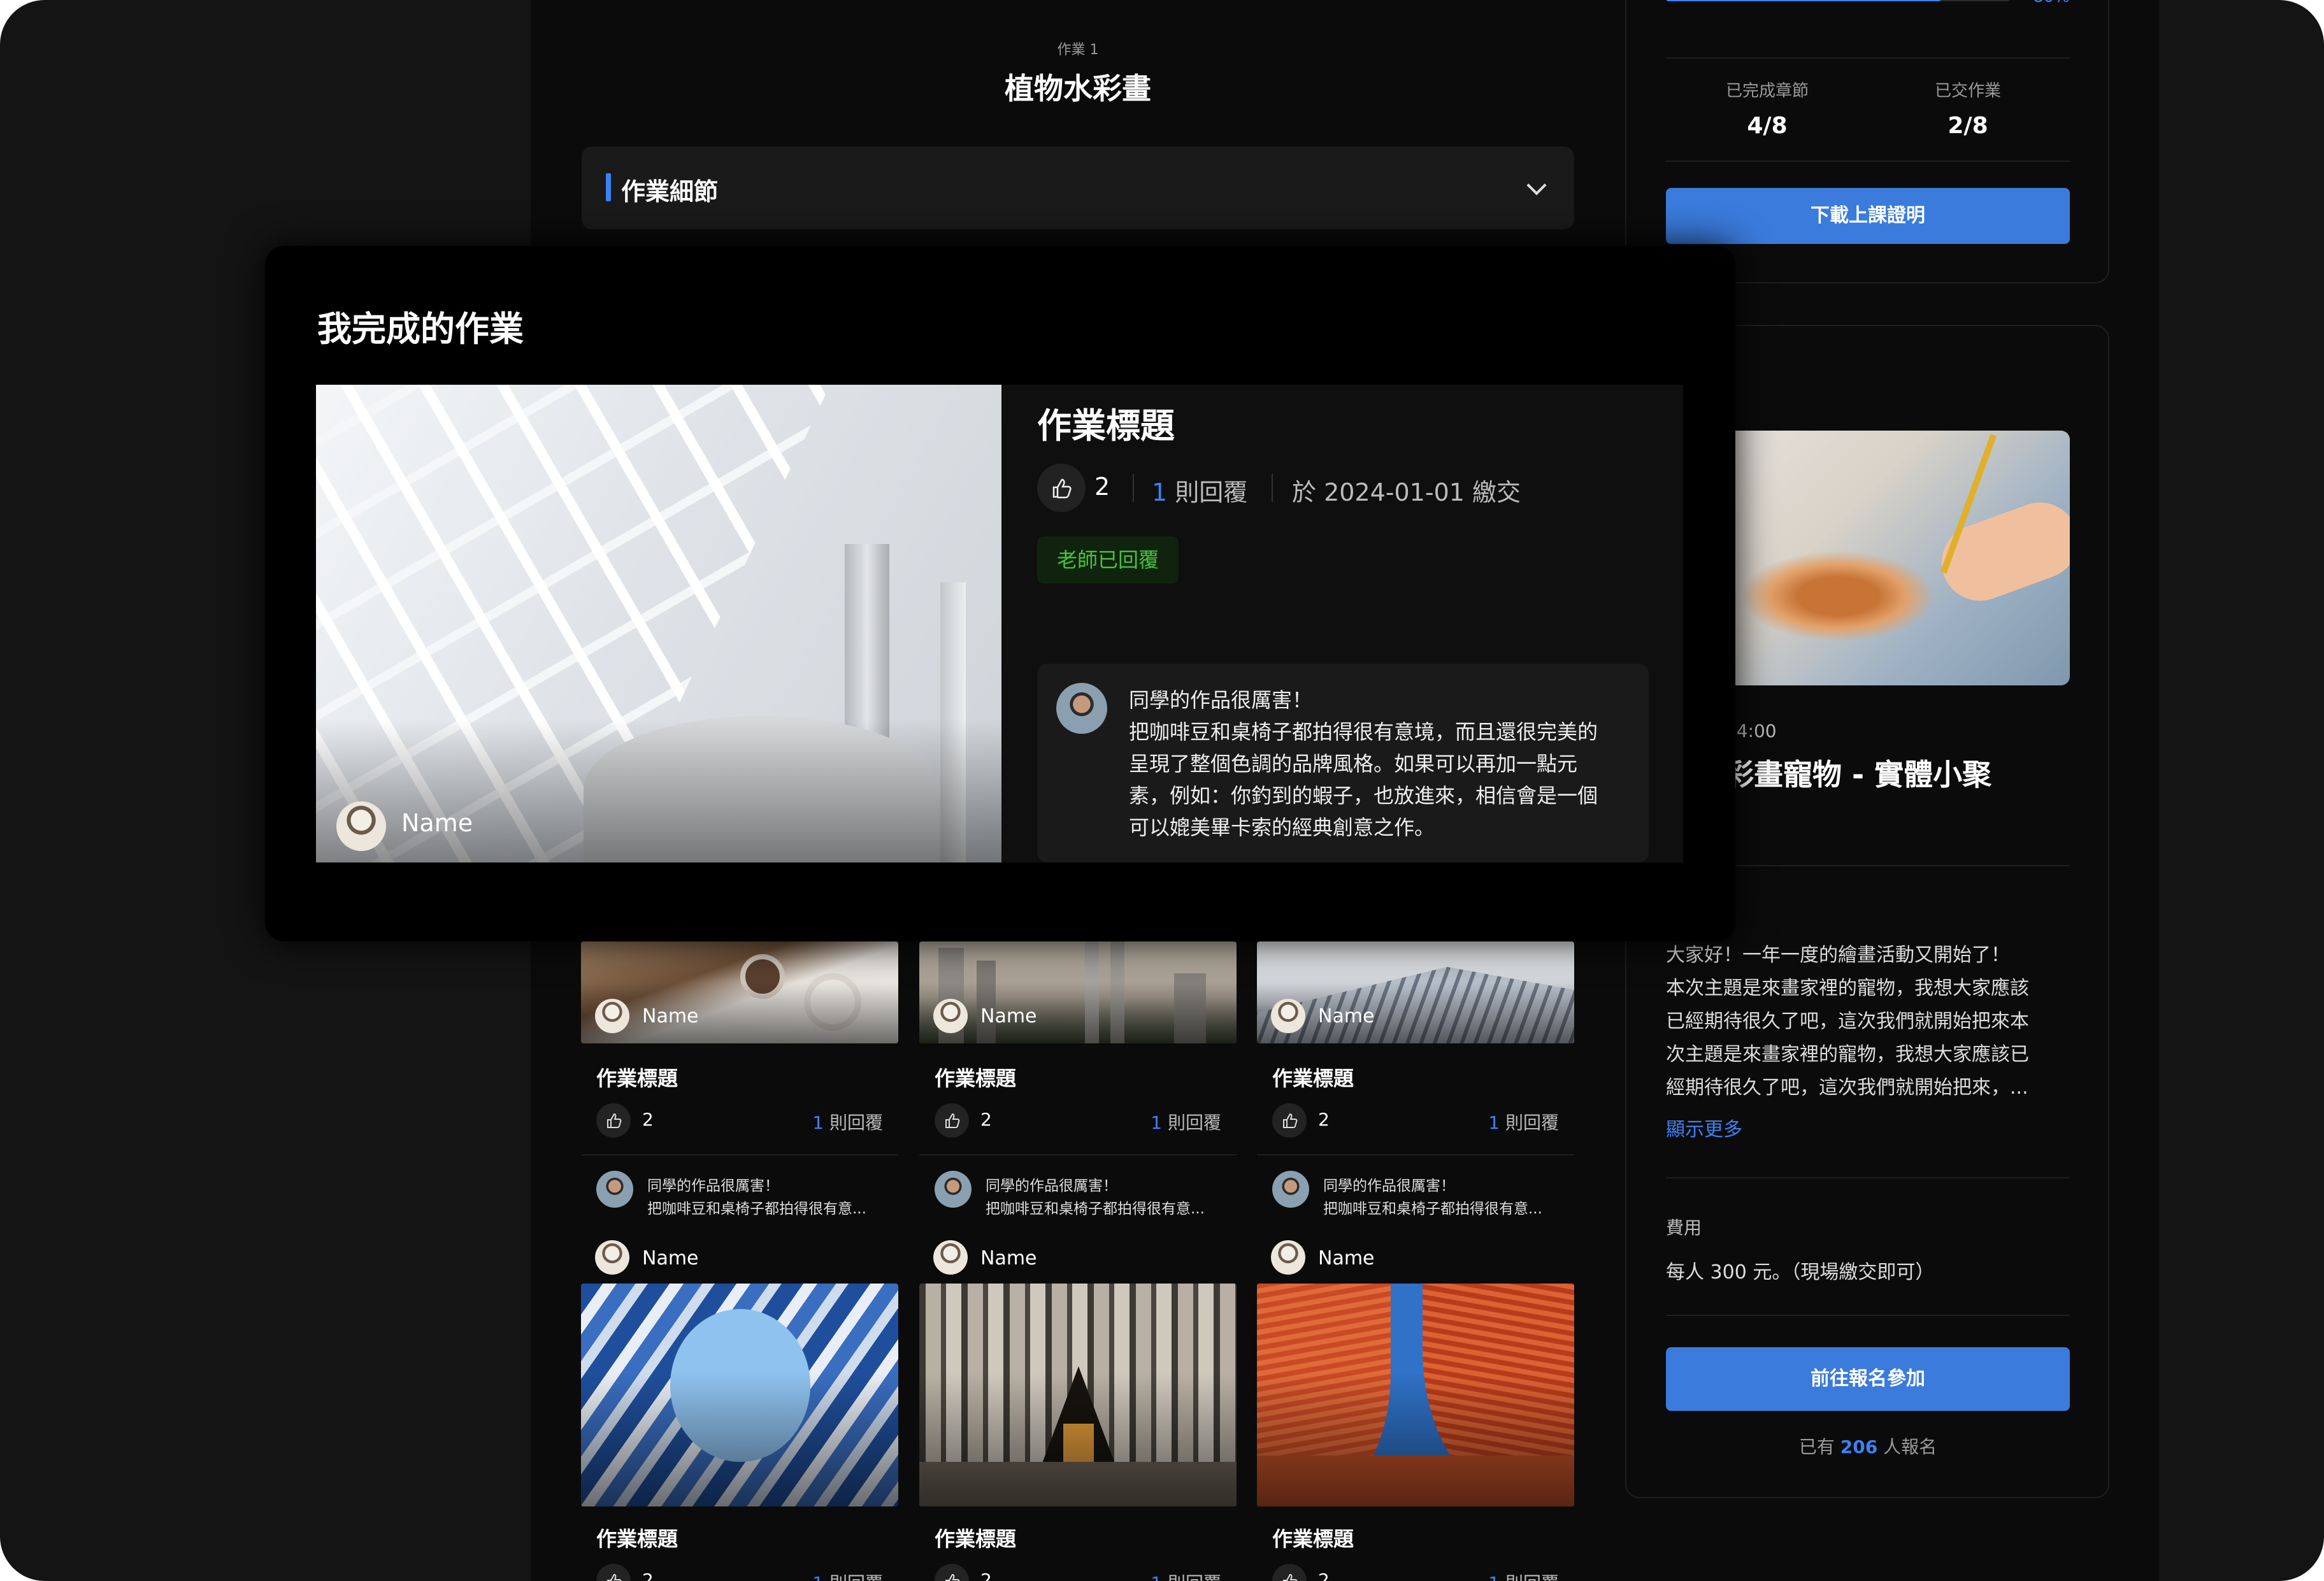  I want to click on intro-line: 大家好！一年一度的繪畫活動又開始了！, so click(1838, 955).